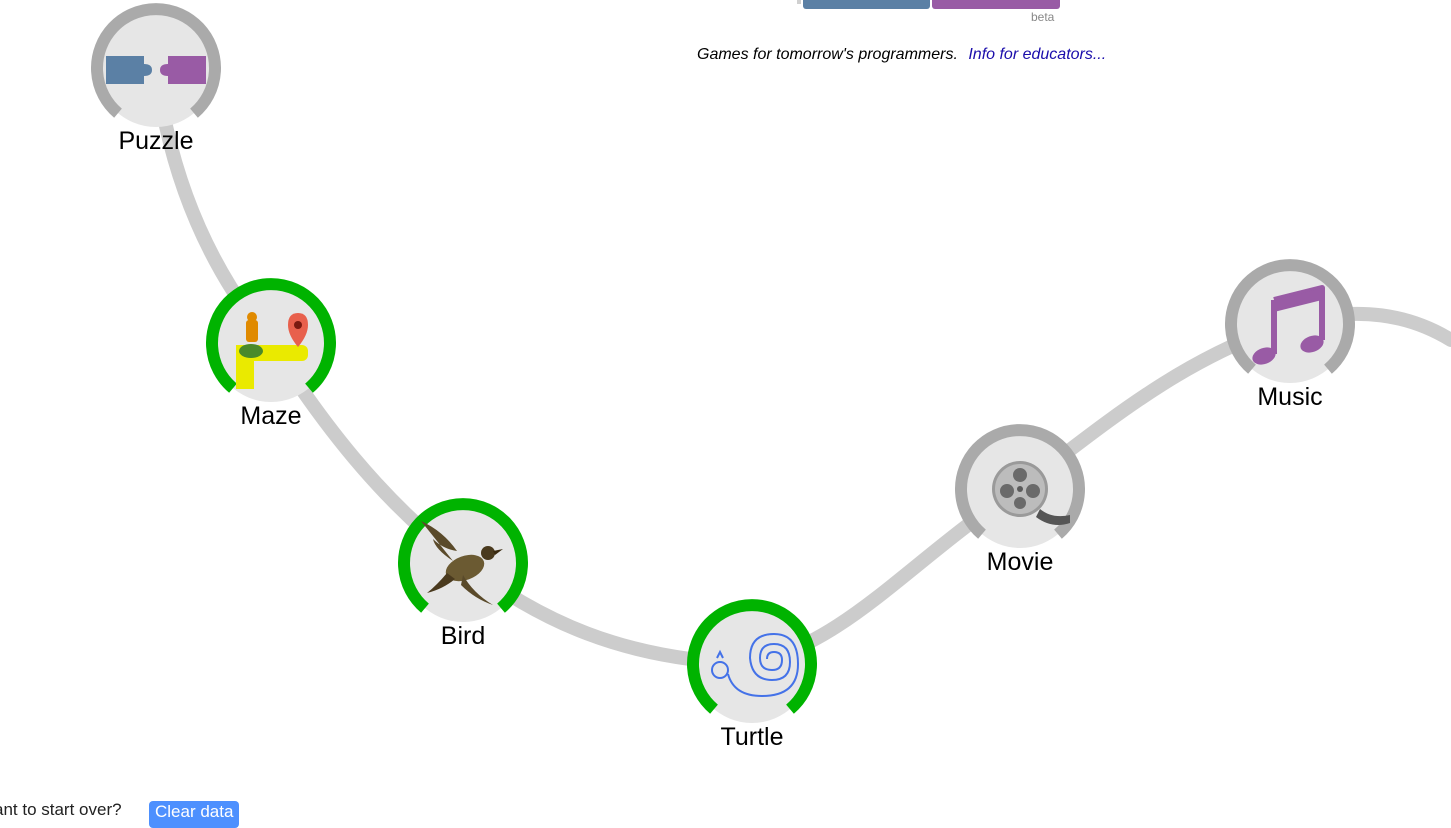  Describe the element at coordinates (194, 814) in the screenshot. I see `clear-data-button: Clear data` at that location.